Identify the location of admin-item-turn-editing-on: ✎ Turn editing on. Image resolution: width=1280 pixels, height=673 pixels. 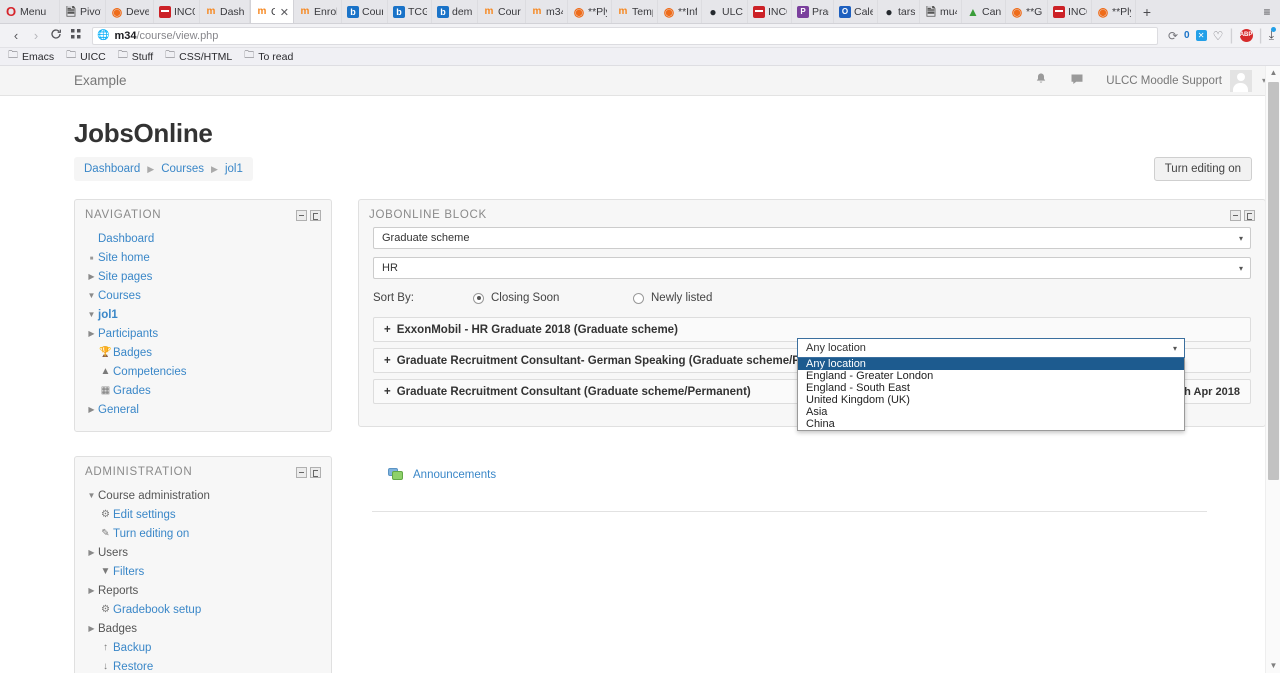
(203, 533).